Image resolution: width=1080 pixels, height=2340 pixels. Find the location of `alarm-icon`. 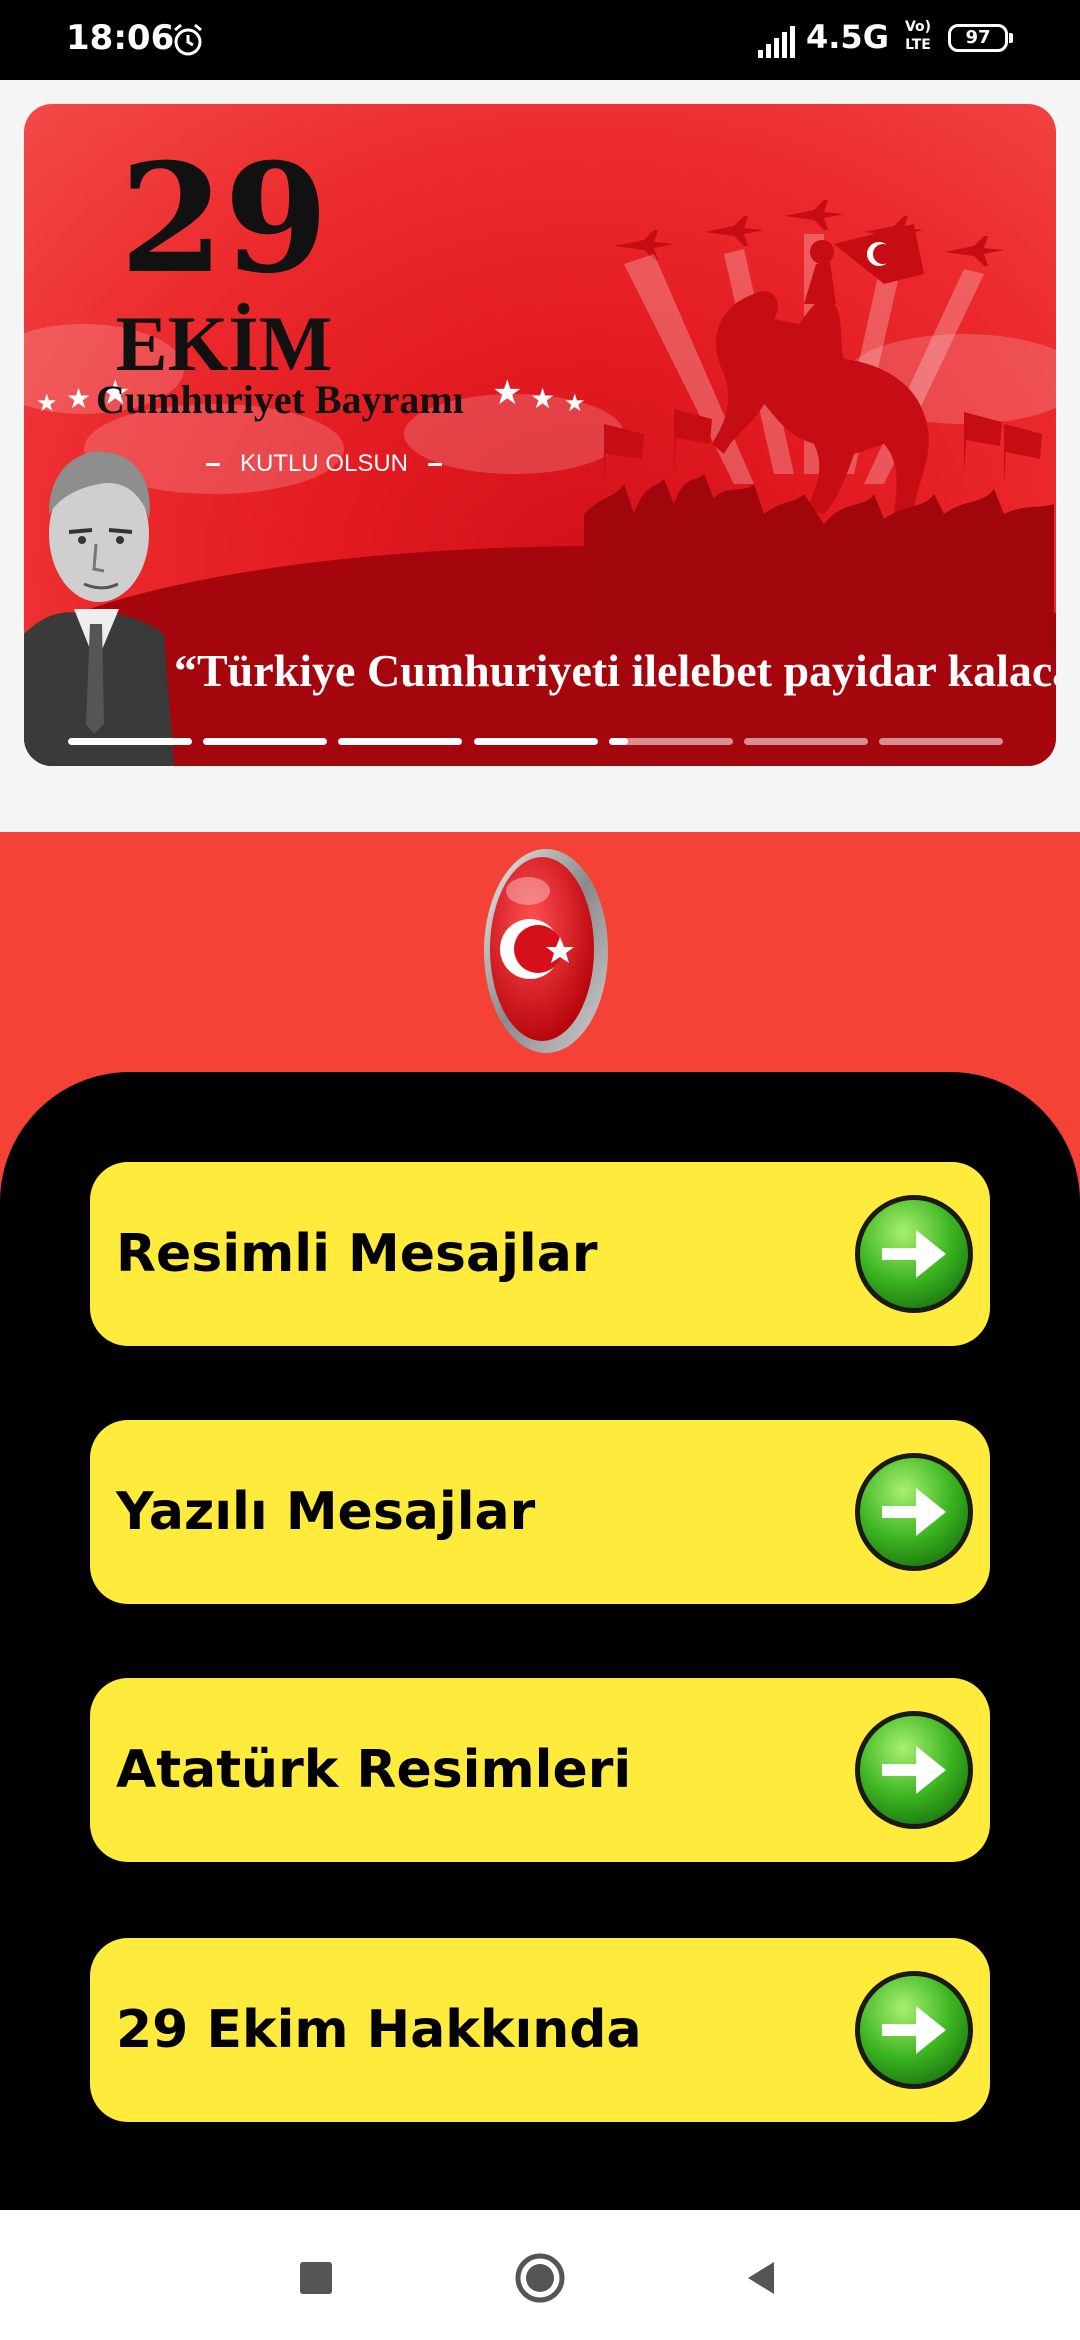

alarm-icon is located at coordinates (188, 39).